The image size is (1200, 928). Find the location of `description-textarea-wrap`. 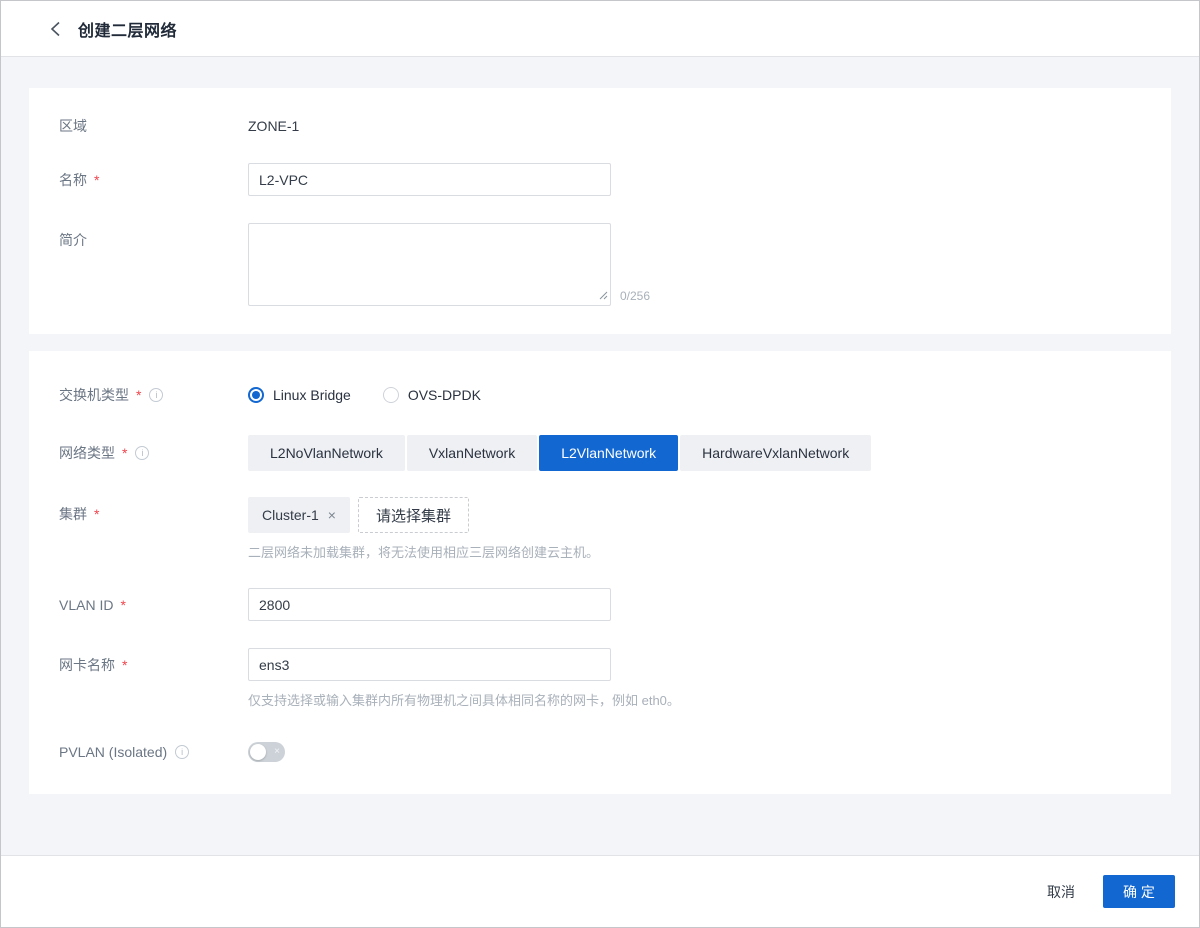

description-textarea-wrap is located at coordinates (429, 264).